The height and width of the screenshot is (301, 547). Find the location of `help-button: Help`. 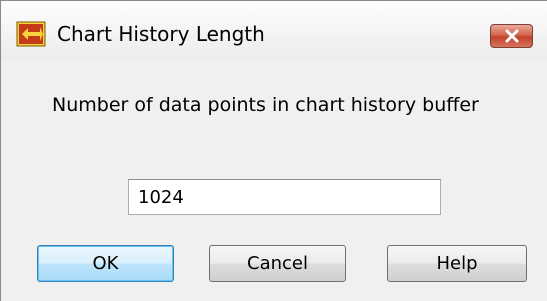

help-button: Help is located at coordinates (457, 263).